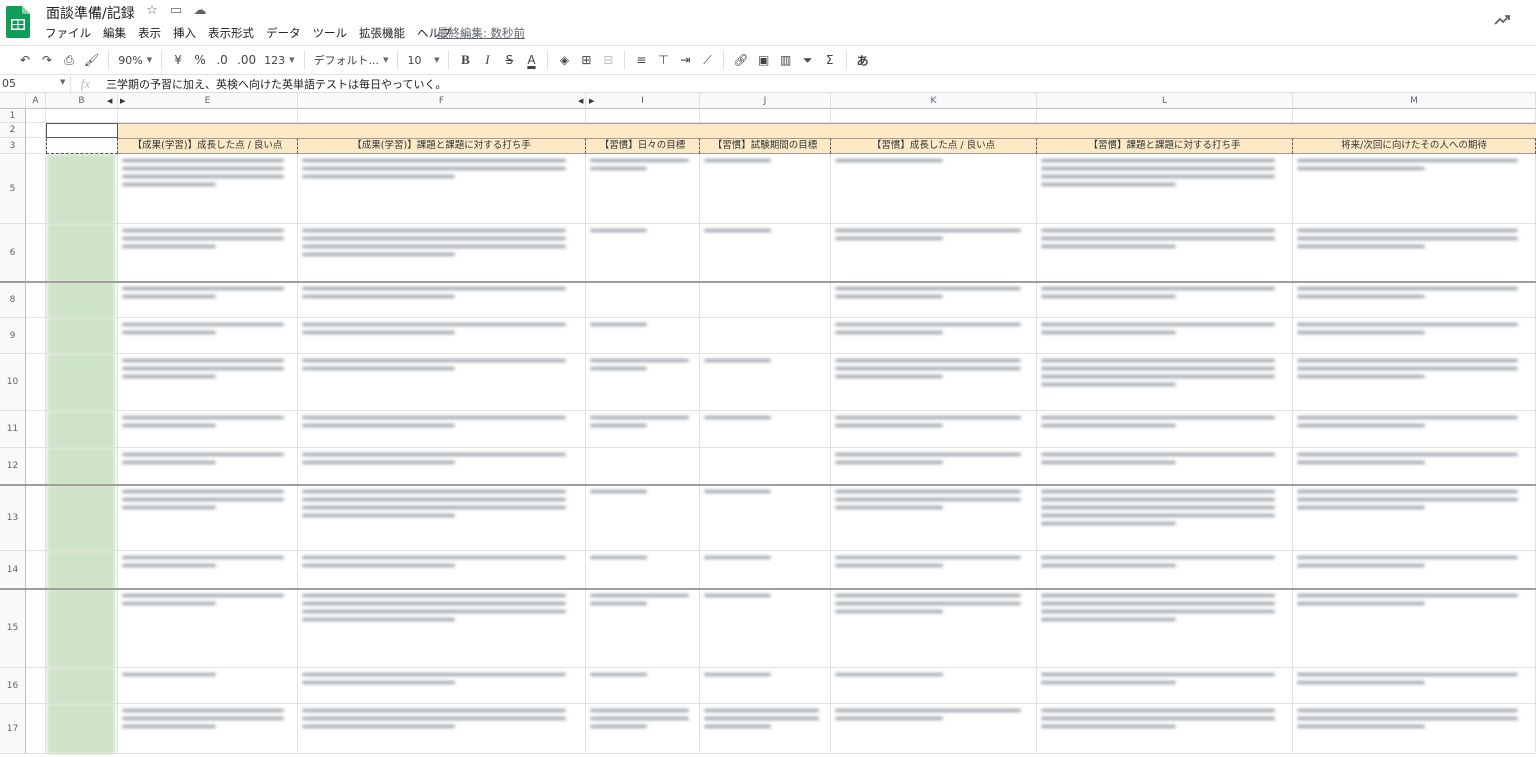  What do you see at coordinates (279, 60) in the screenshot?
I see `more-formats-select: 123 ▼` at bounding box center [279, 60].